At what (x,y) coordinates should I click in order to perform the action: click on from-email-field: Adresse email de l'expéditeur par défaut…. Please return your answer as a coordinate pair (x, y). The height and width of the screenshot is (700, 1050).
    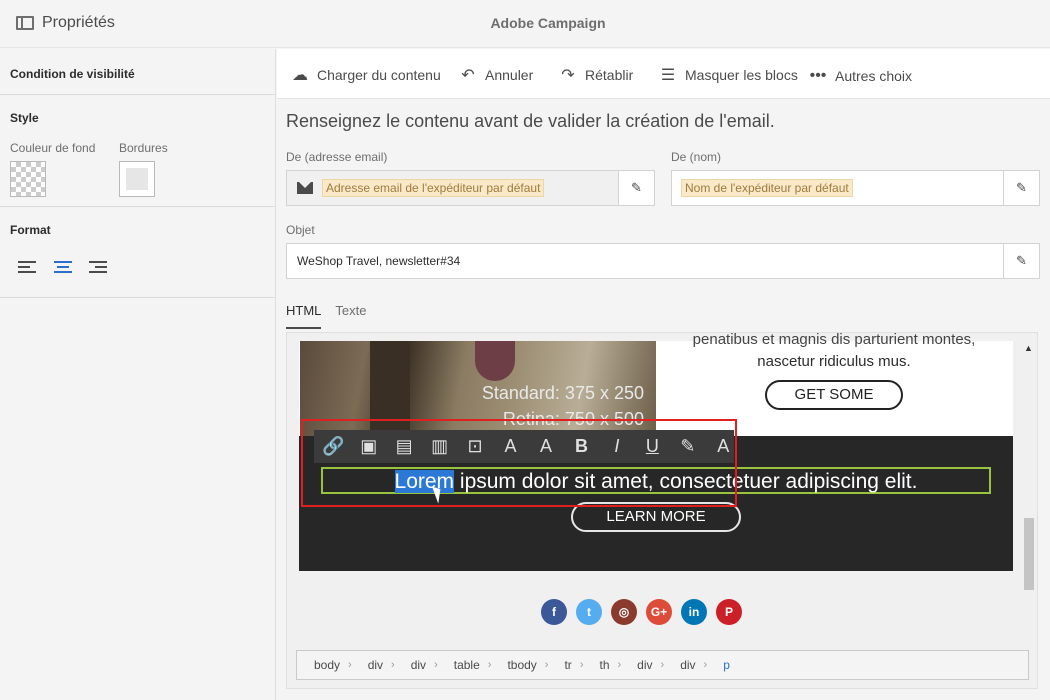
    Looking at the image, I should click on (470, 188).